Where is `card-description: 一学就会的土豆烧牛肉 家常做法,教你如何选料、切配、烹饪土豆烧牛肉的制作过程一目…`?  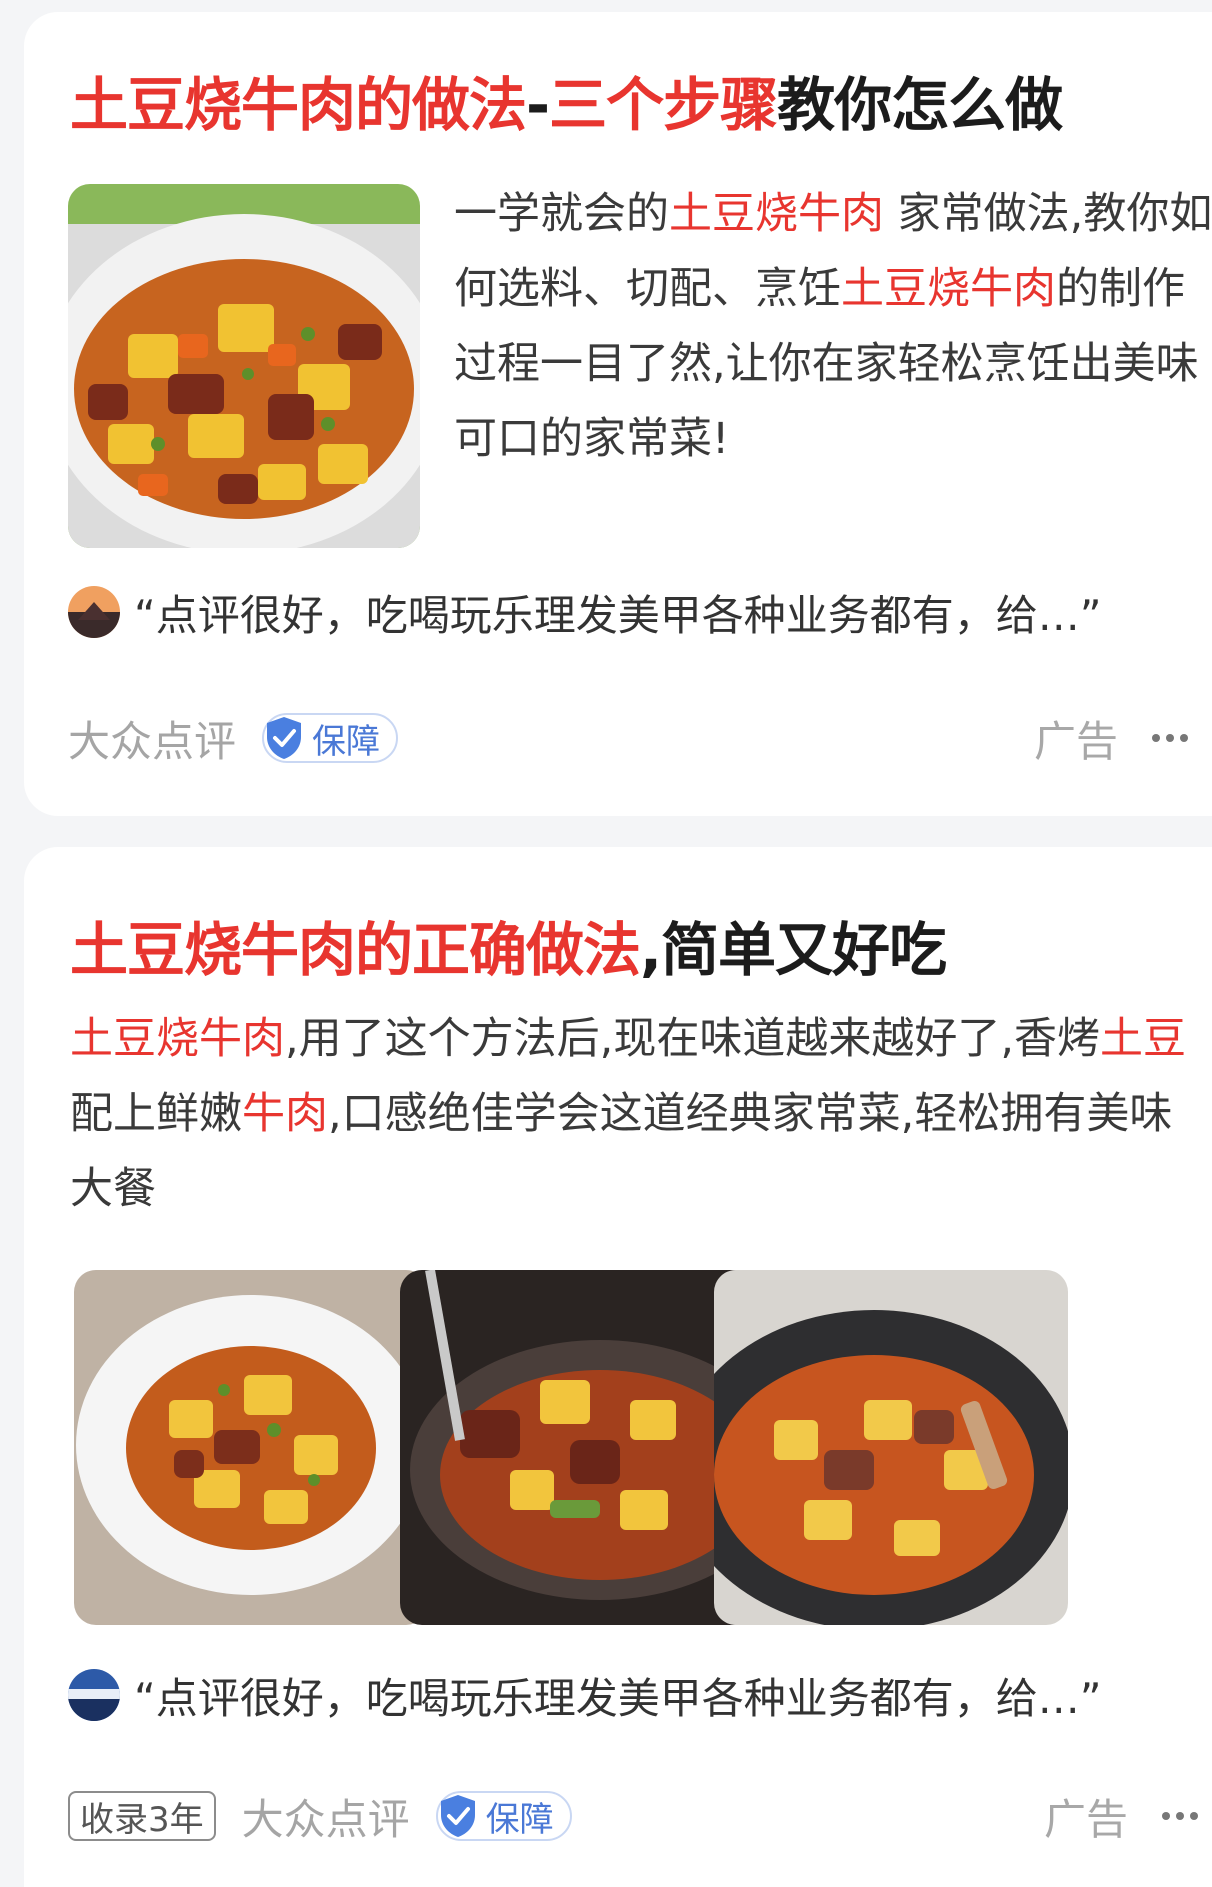
card-description: 一学就会的土豆烧牛肉 家常做法,教你如何选料、切配、烹饪土豆烧牛肉的制作过程一目… is located at coordinates (833, 327).